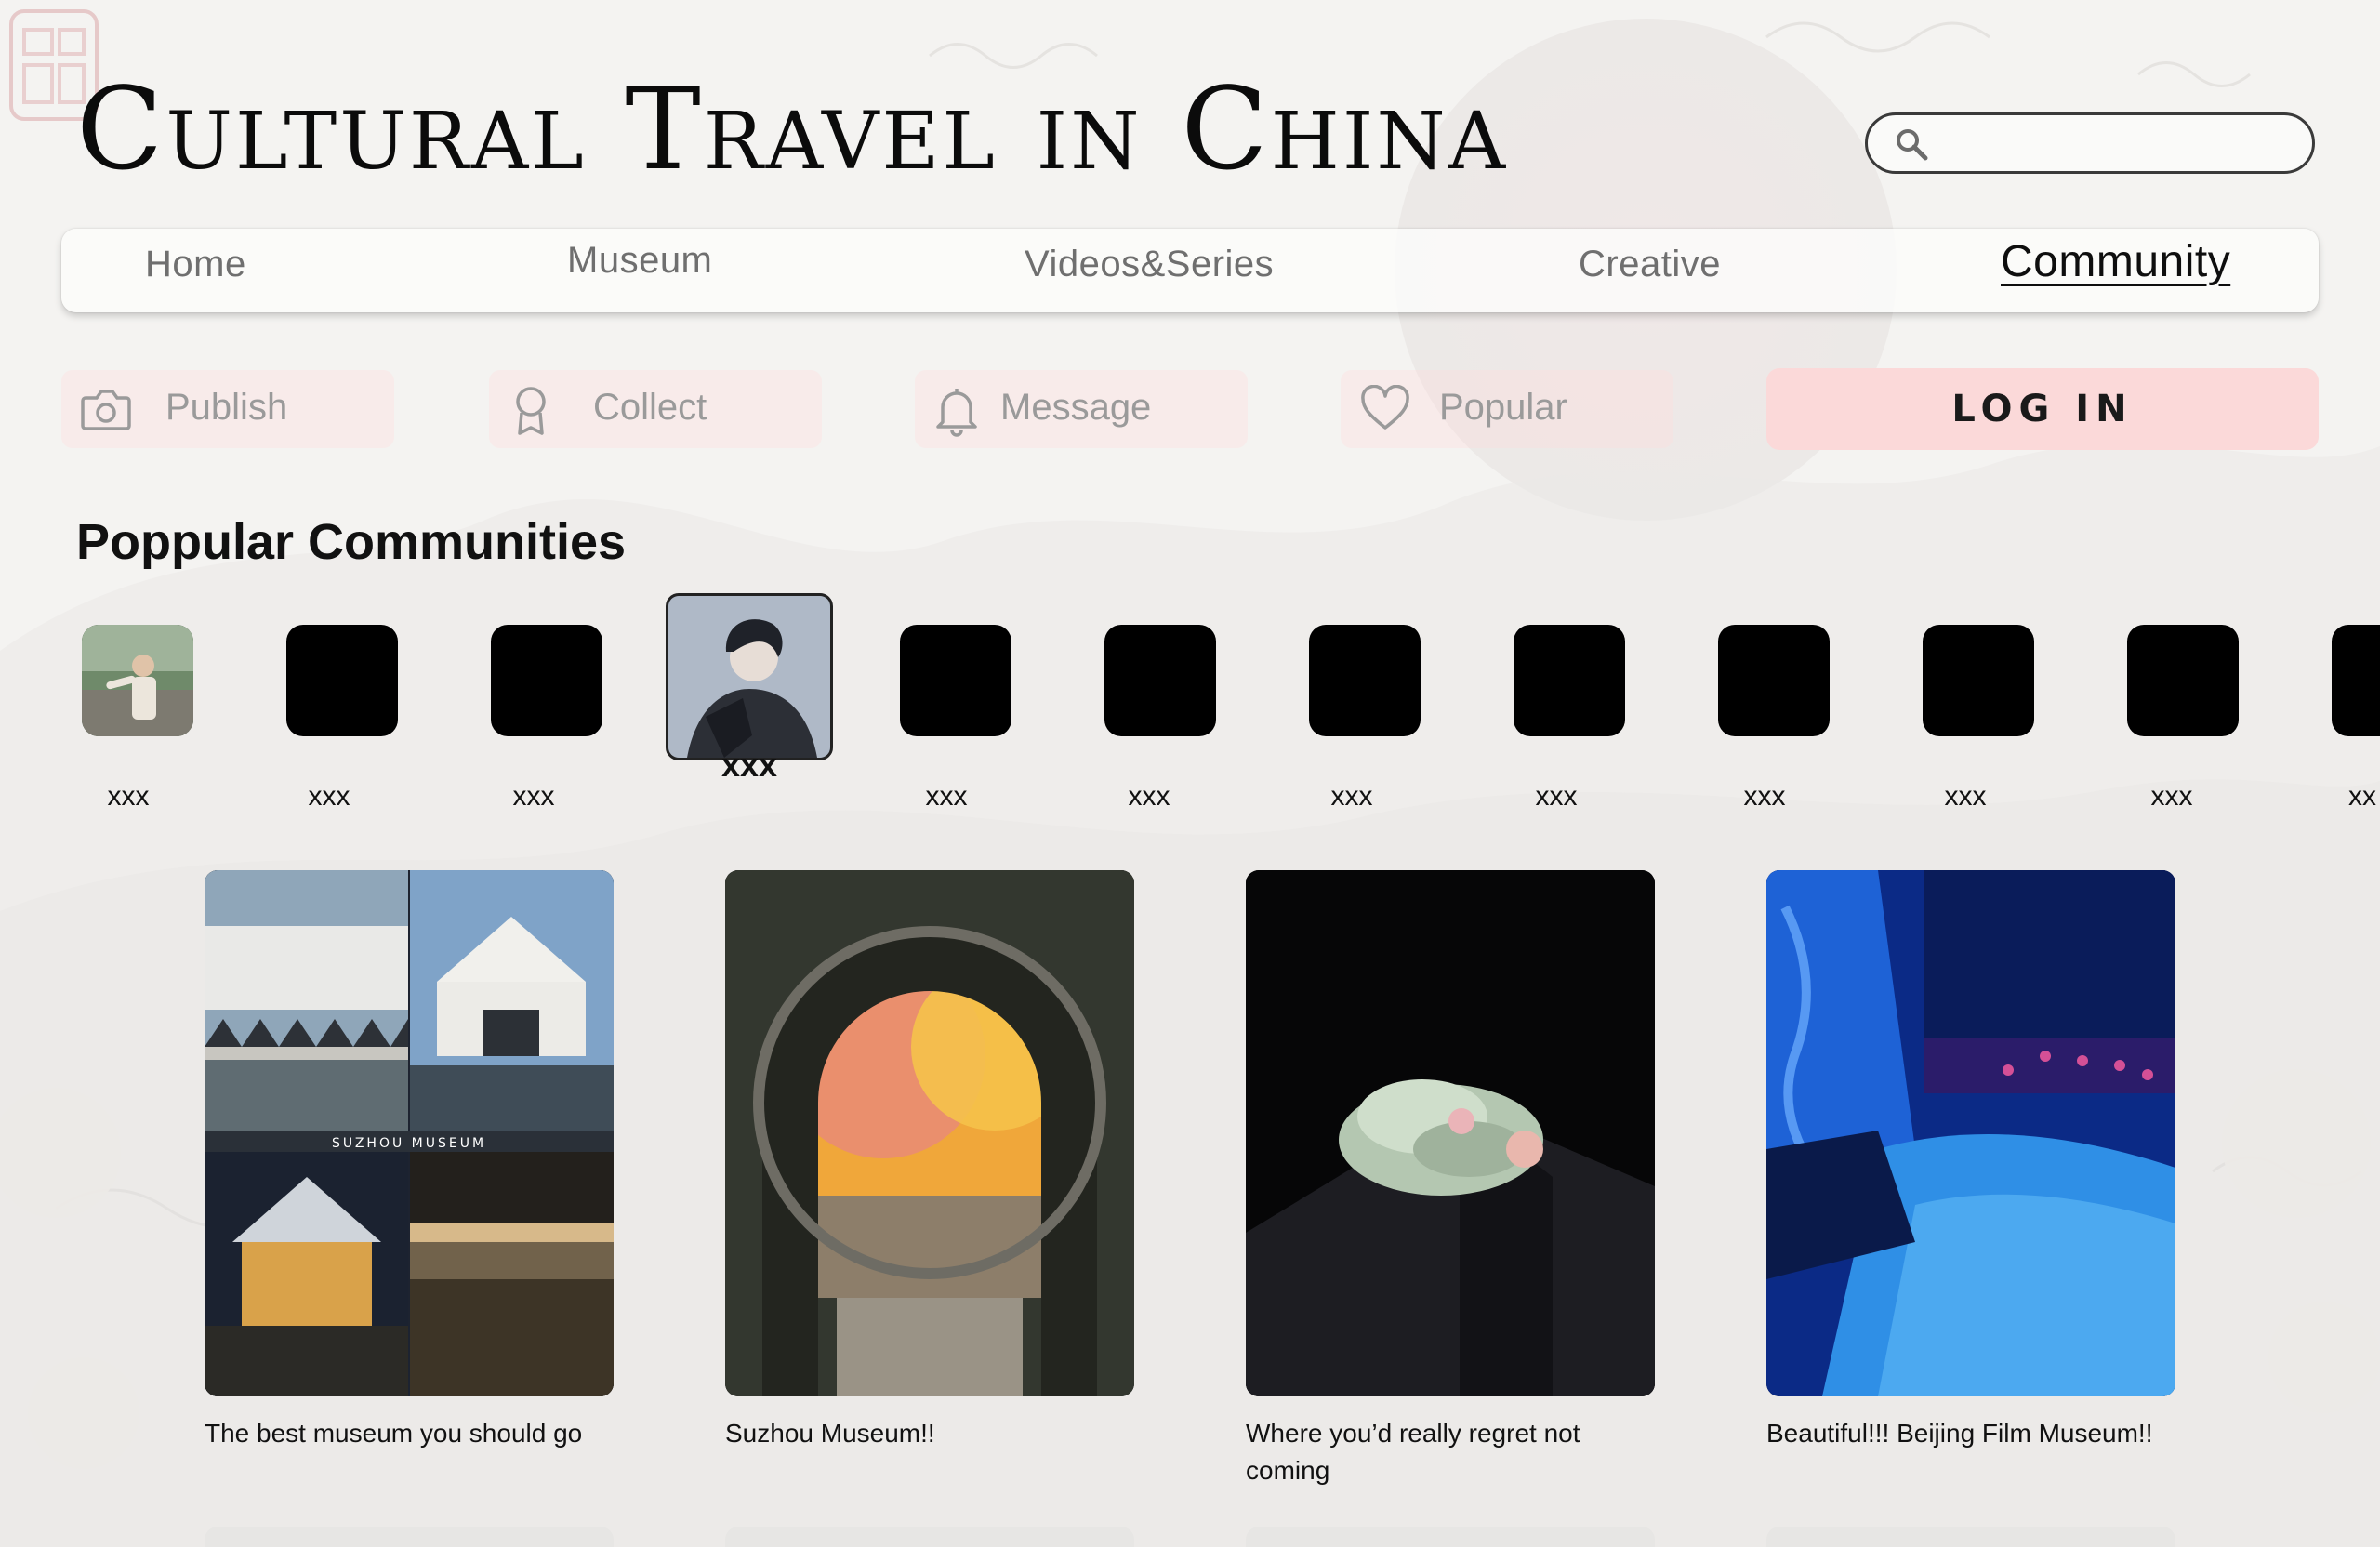  Describe the element at coordinates (106, 410) in the screenshot. I see `camera-icon` at that location.